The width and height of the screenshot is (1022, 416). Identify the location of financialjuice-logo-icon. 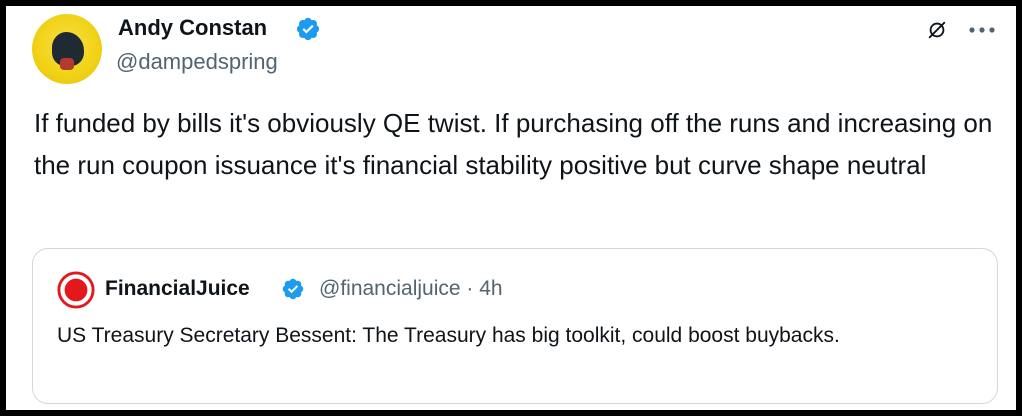
(76, 290).